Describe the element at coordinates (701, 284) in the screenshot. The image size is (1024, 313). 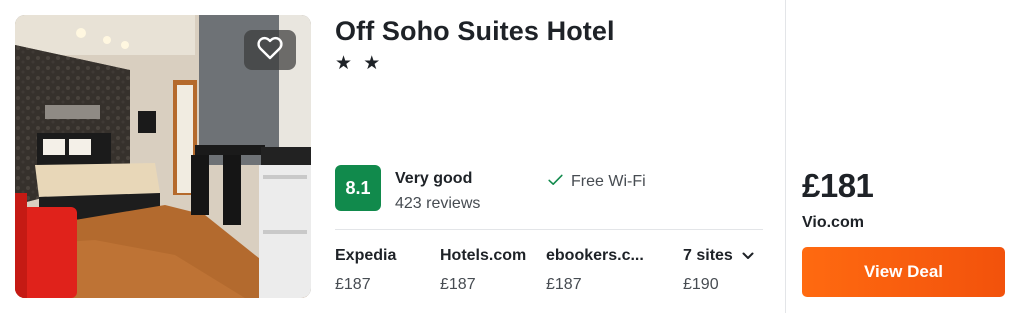
I see `more-sites-price: £190` at that location.